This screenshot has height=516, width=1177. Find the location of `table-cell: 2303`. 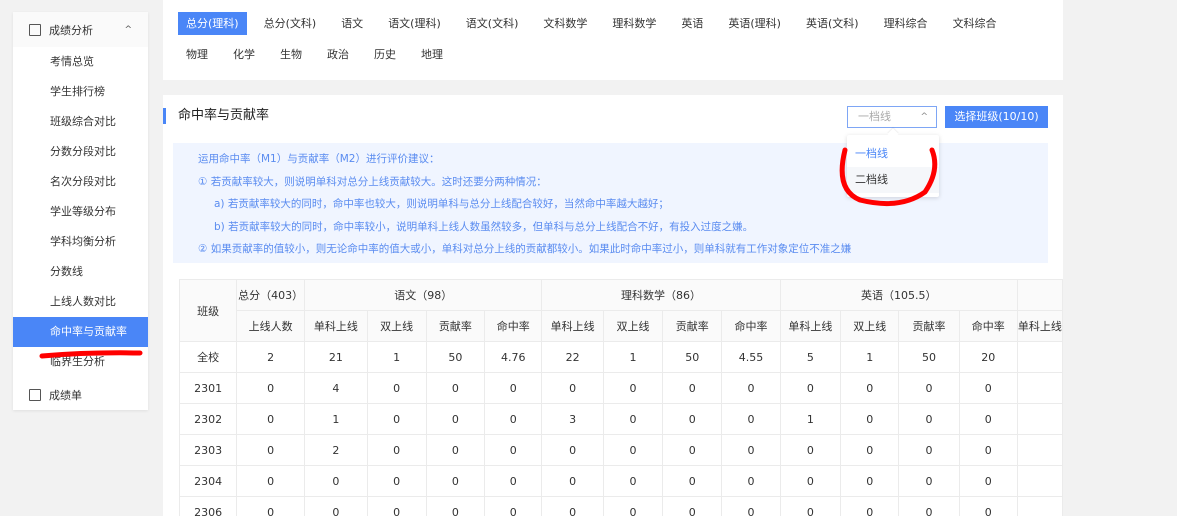

table-cell: 2303 is located at coordinates (208, 450).